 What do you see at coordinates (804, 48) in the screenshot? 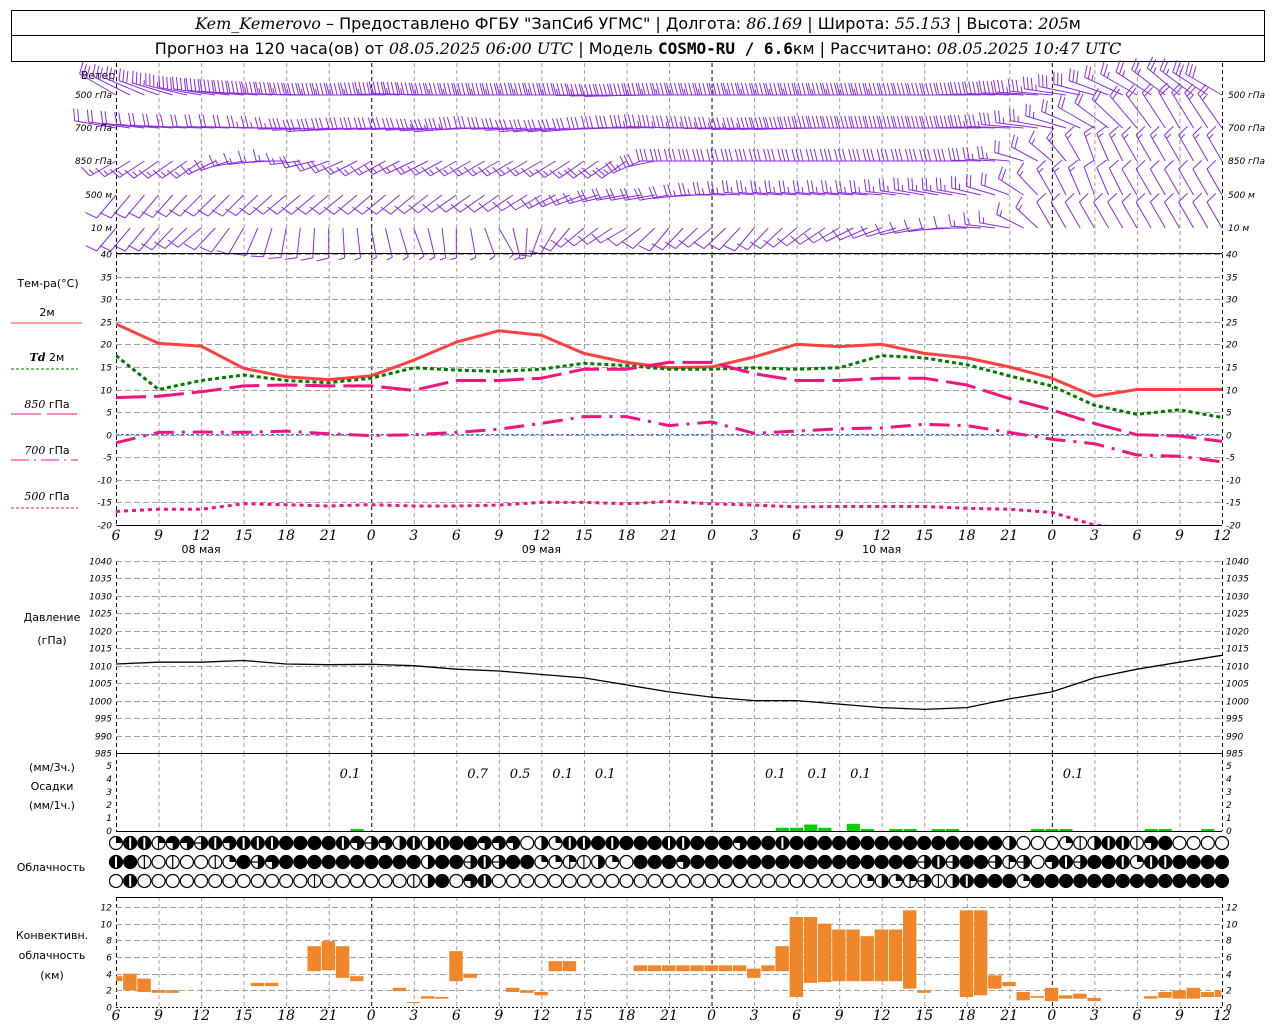
I see `model-unit: км` at bounding box center [804, 48].